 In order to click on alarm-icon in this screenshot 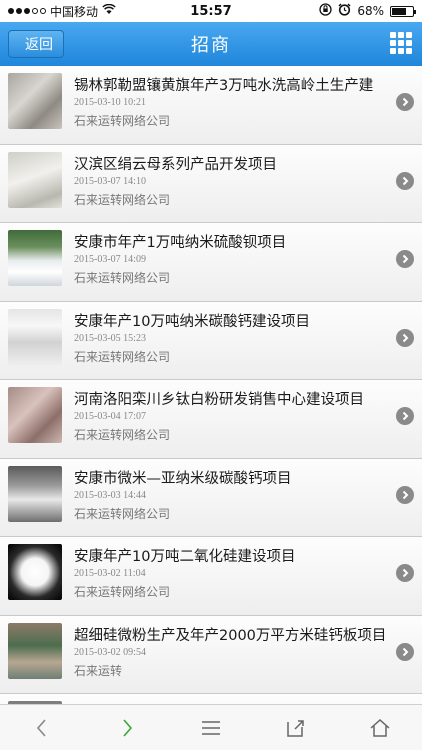, I will do `click(344, 11)`.